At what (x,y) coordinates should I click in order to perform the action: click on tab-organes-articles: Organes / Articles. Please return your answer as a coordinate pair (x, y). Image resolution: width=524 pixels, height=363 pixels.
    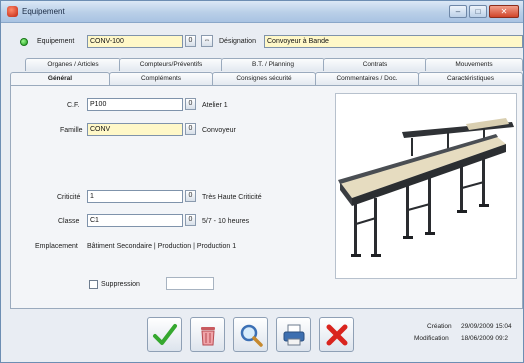
    Looking at the image, I should click on (73, 64).